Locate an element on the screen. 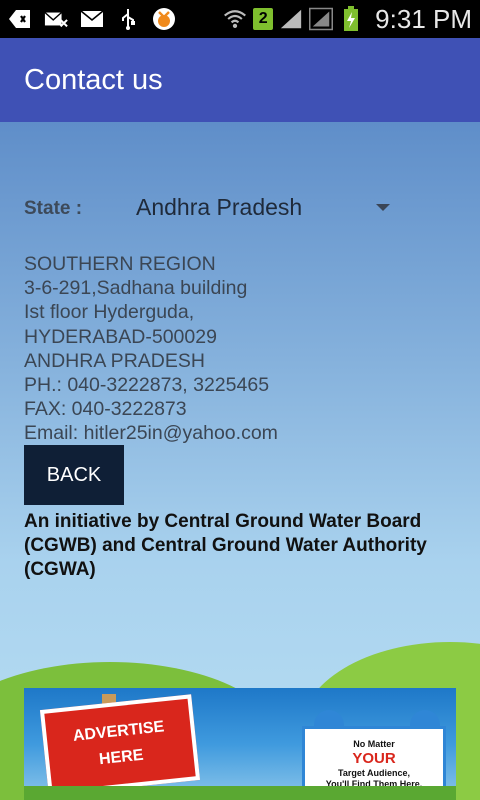  usb-icon is located at coordinates (128, 19).